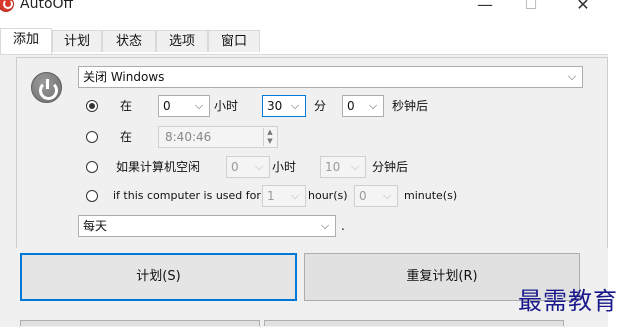 The height and width of the screenshot is (327, 640). What do you see at coordinates (333, 167) in the screenshot?
I see `row3-minutes-value: 10` at bounding box center [333, 167].